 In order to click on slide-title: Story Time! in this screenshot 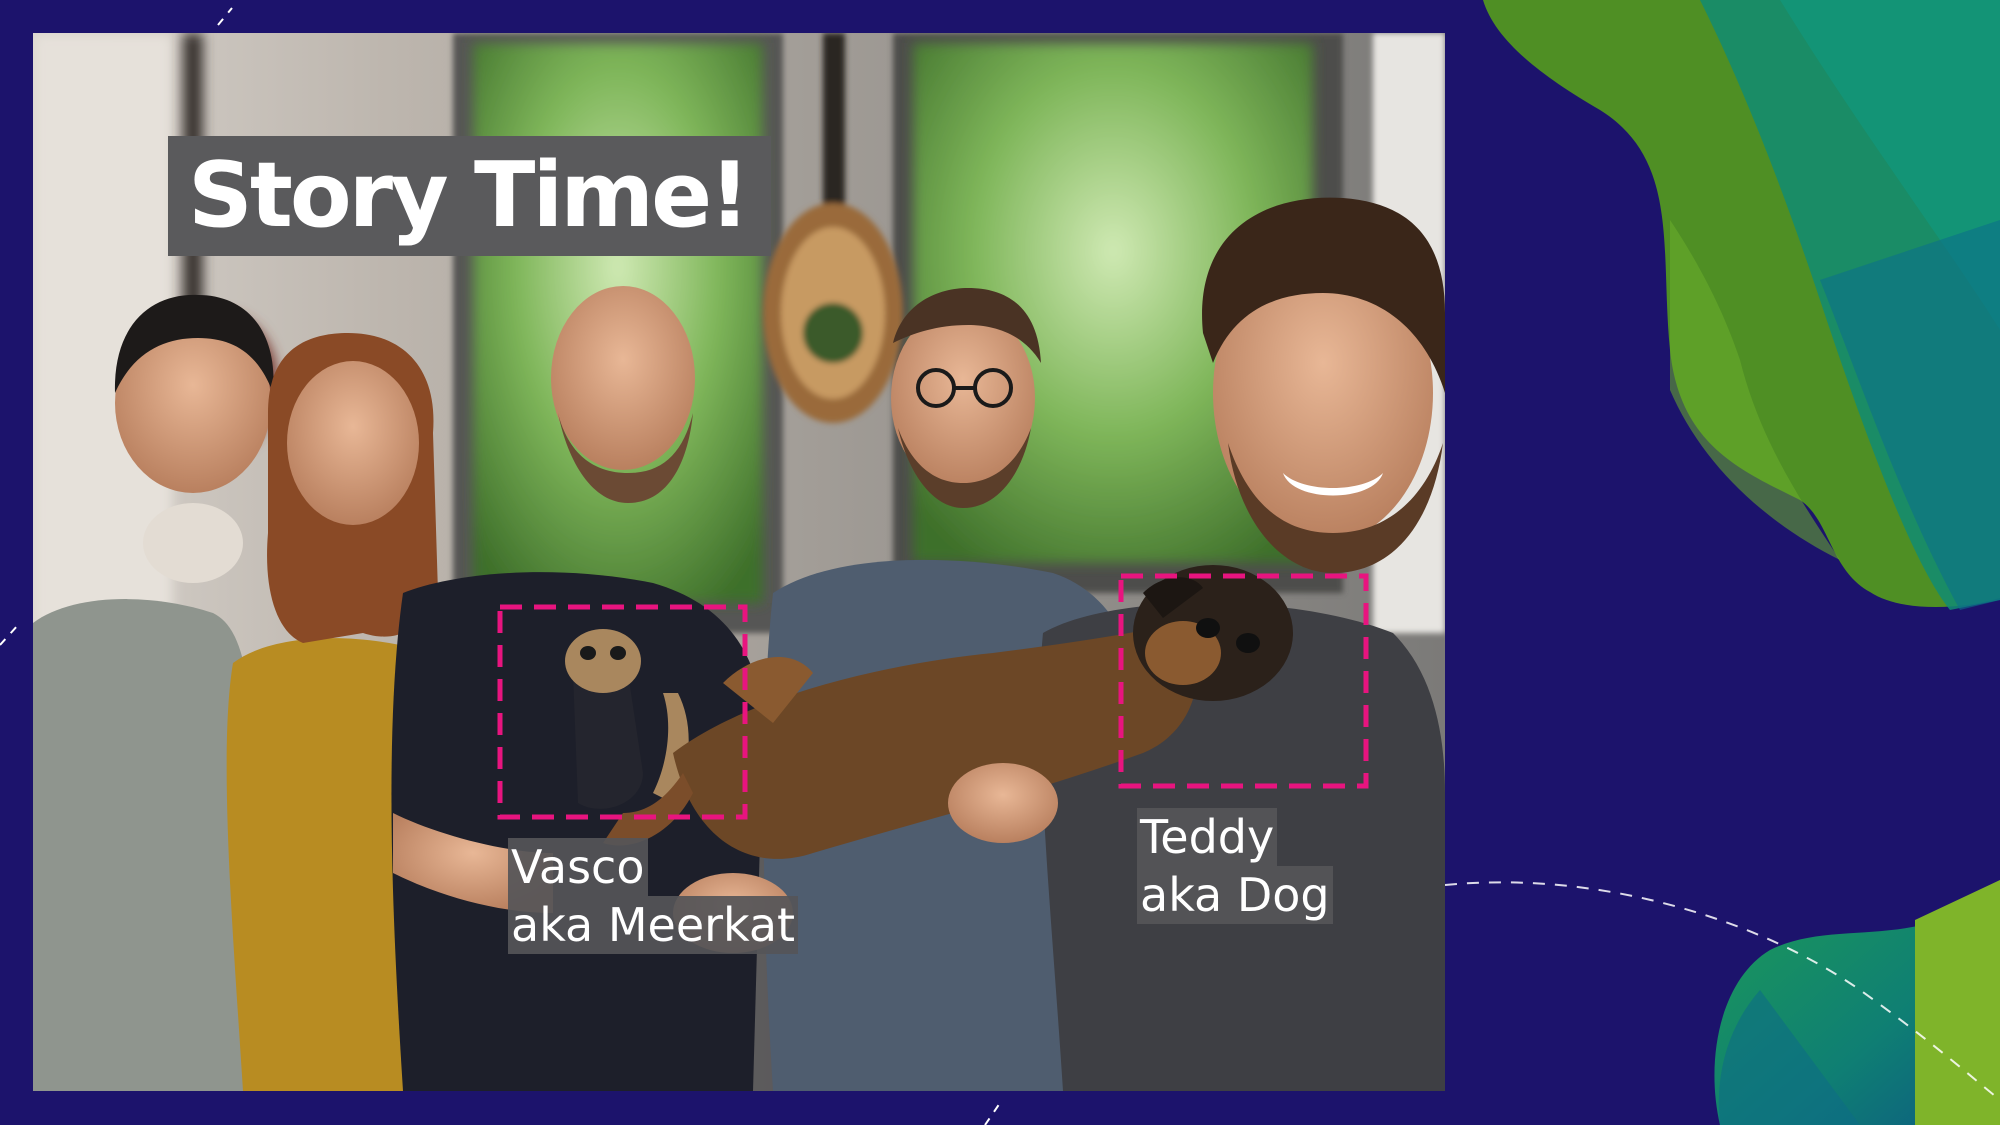, I will do `click(470, 196)`.